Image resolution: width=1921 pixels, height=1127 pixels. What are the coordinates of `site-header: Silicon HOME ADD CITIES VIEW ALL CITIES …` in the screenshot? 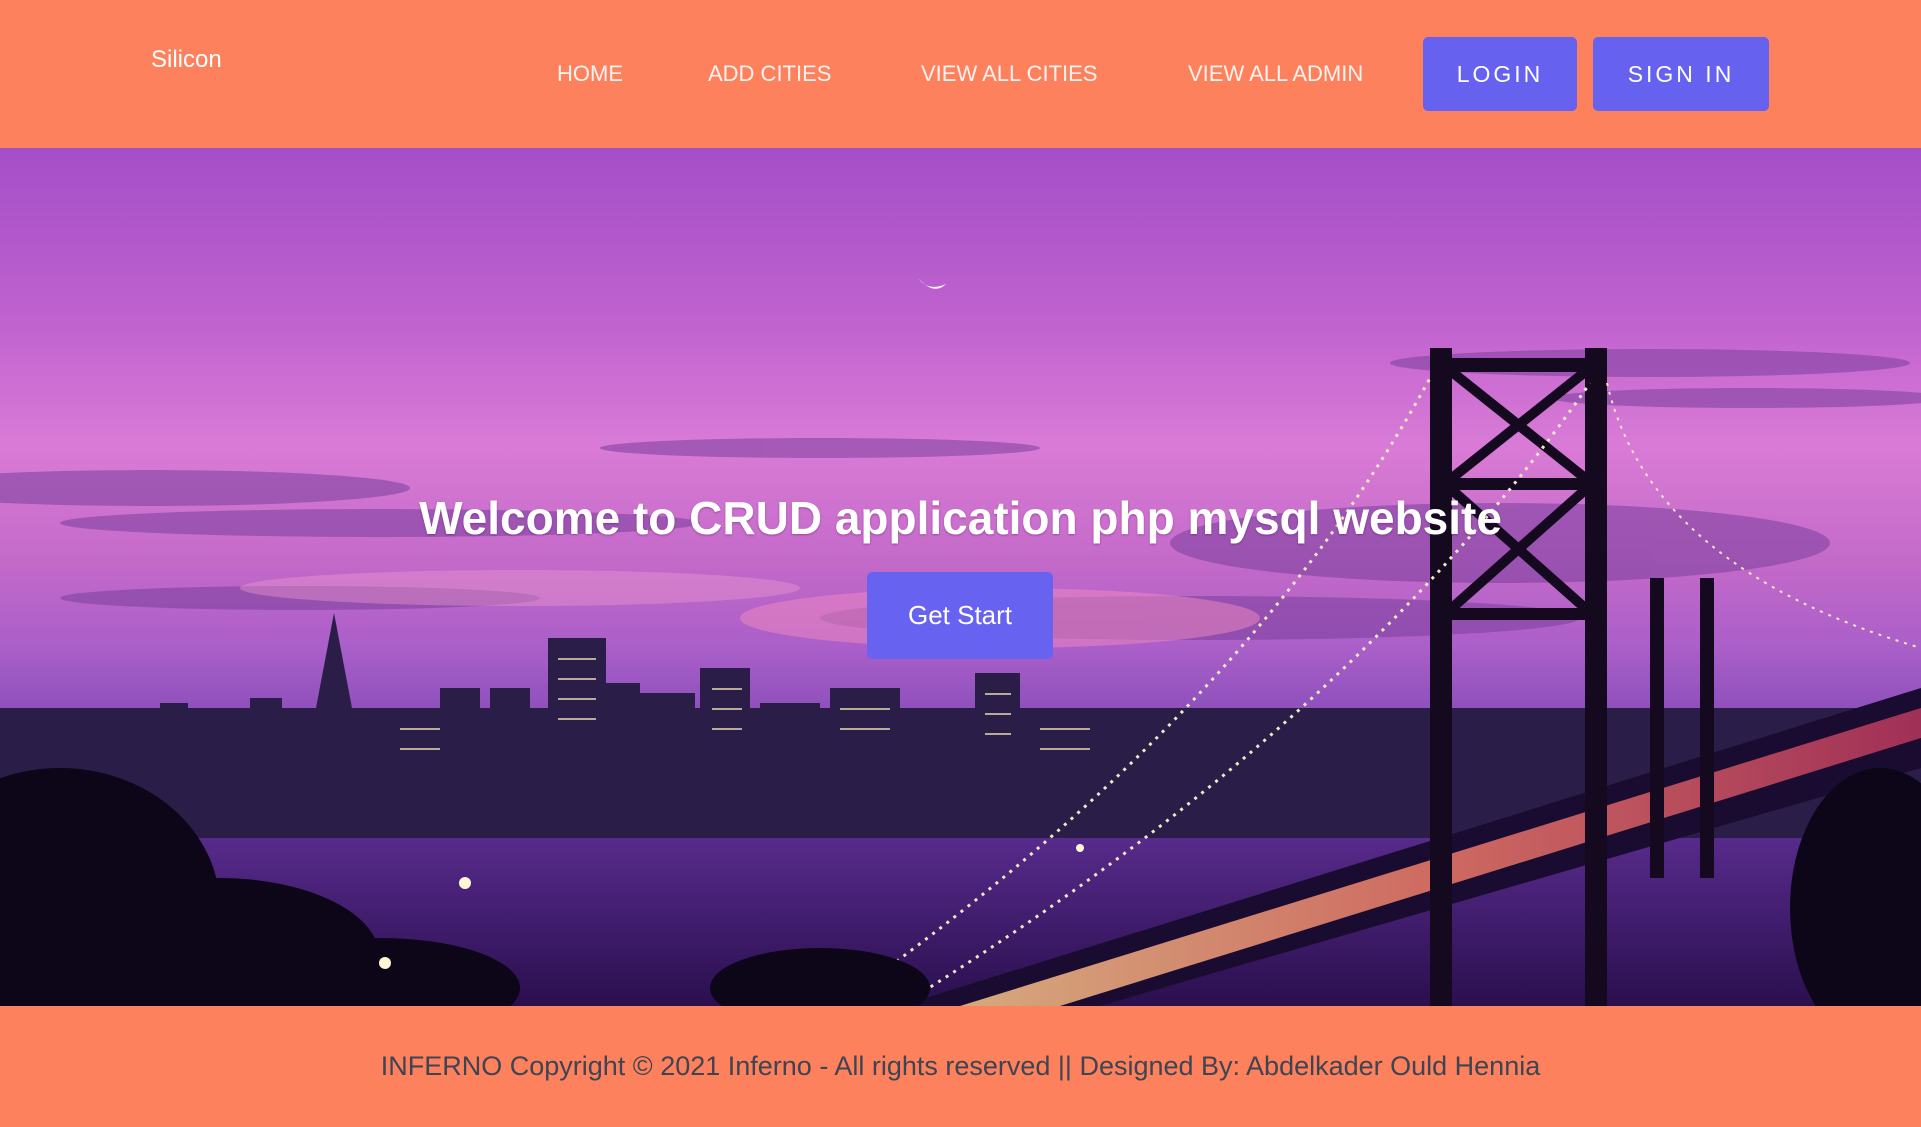 It's located at (960, 74).